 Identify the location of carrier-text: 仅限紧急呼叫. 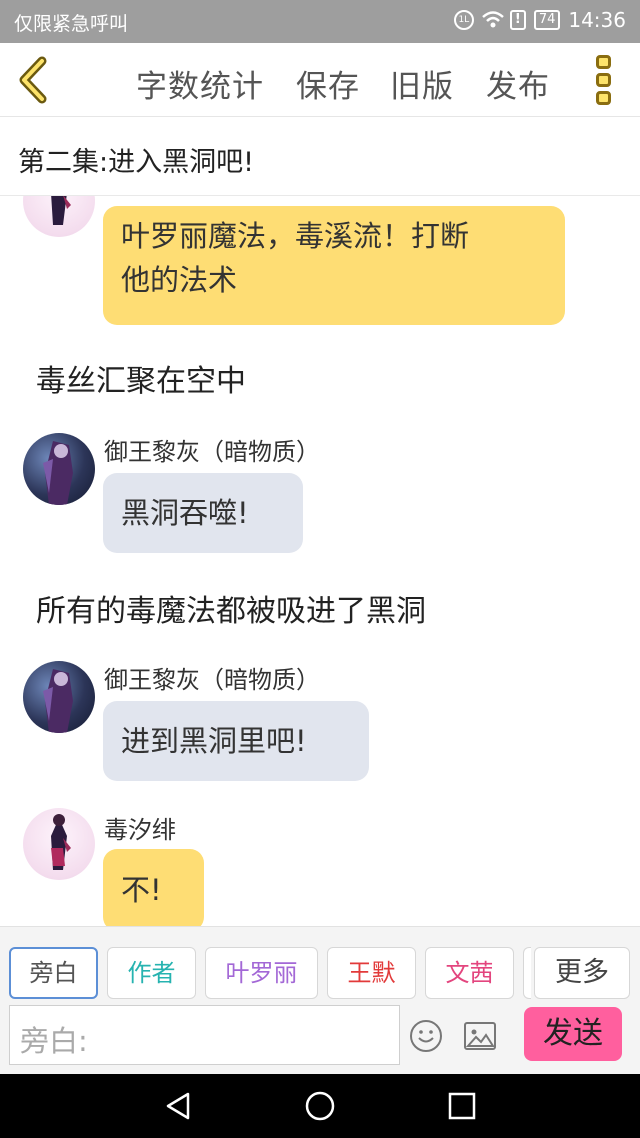
(71, 24).